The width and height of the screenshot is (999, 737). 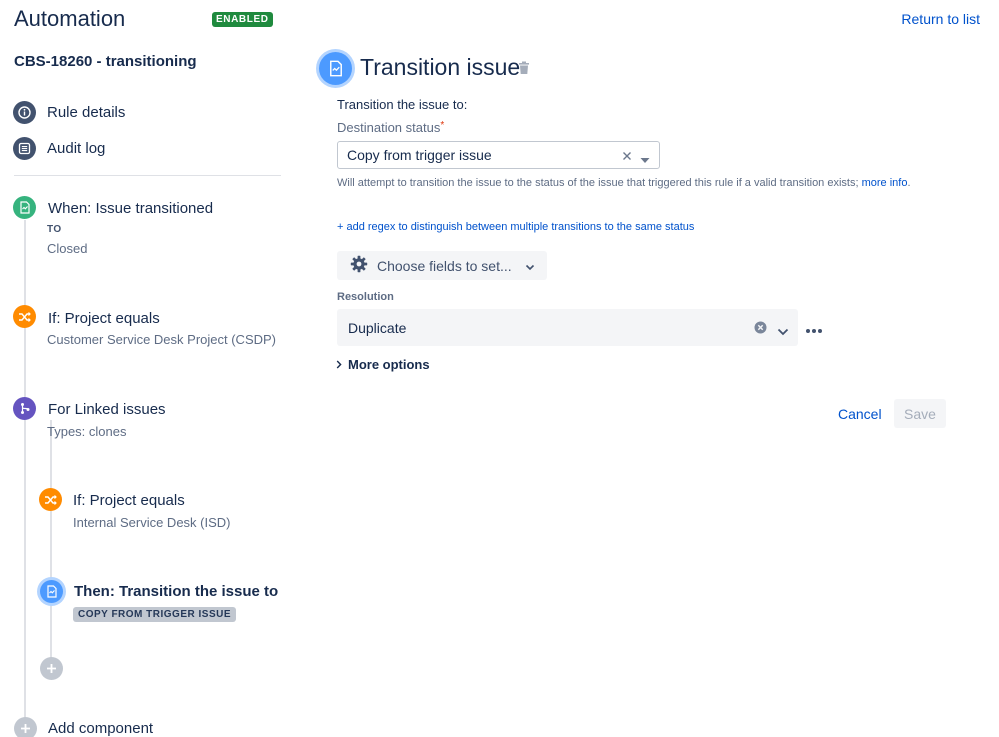 I want to click on add-component-label: Add component, so click(x=100, y=728).